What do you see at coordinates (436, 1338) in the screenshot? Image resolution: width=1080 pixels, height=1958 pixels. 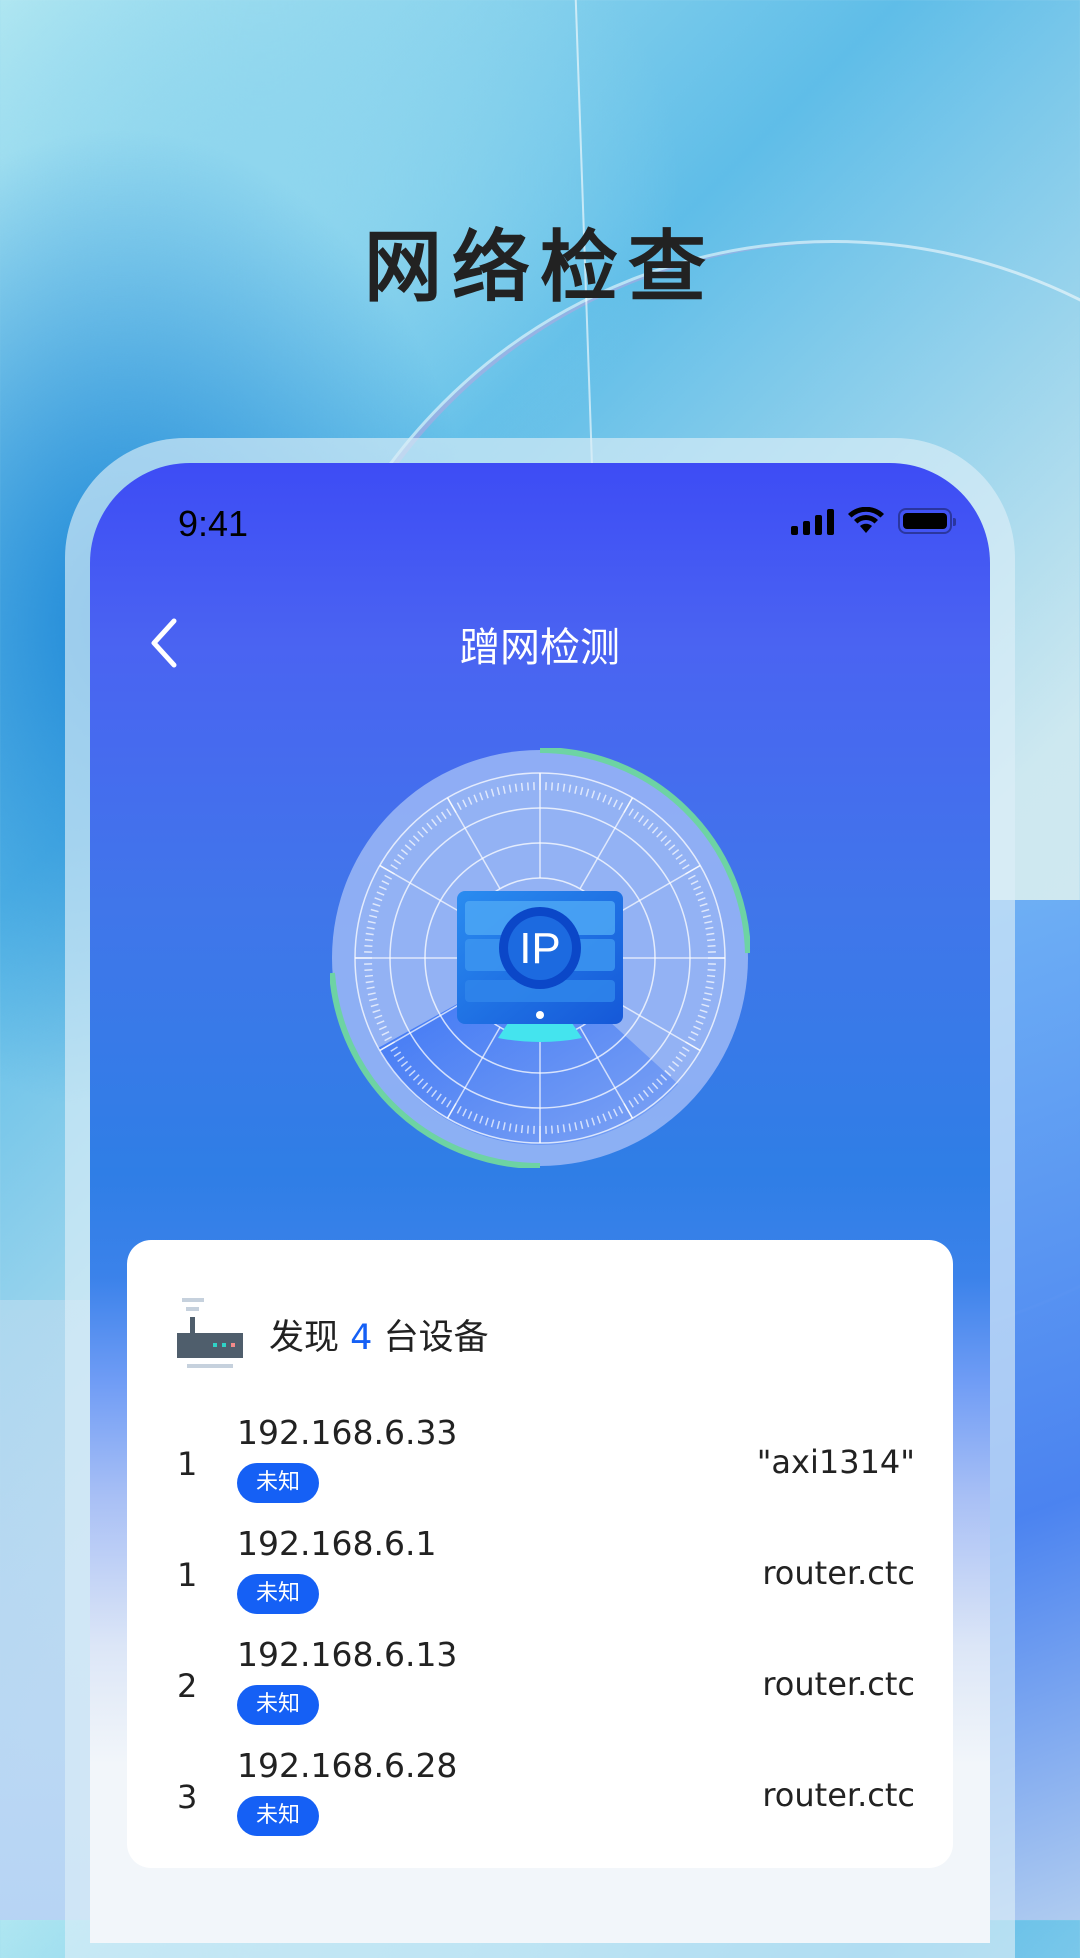 I see `title-suffix: 台设备` at bounding box center [436, 1338].